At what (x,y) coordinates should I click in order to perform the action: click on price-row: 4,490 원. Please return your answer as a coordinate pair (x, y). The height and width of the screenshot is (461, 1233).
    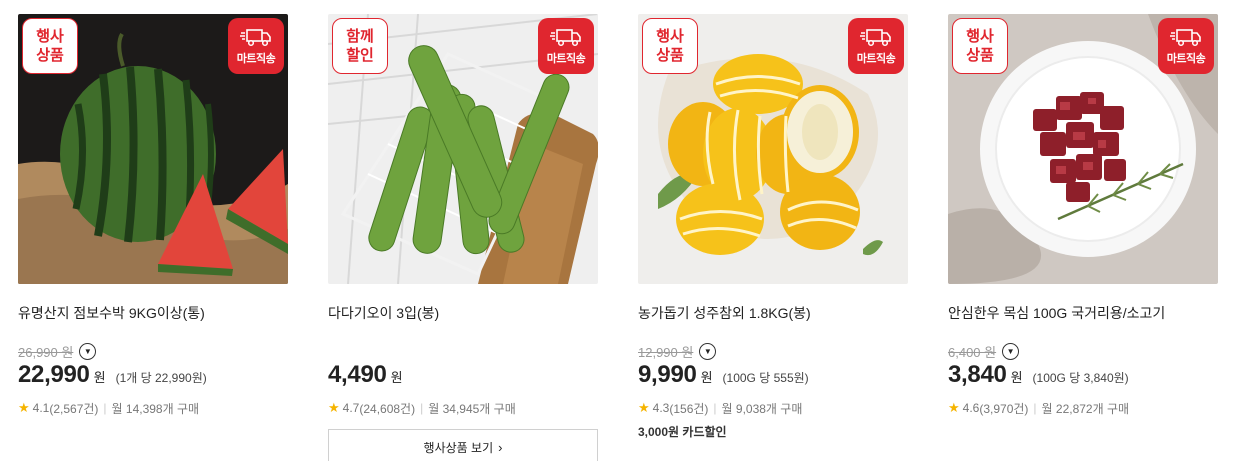
    Looking at the image, I should click on (463, 377).